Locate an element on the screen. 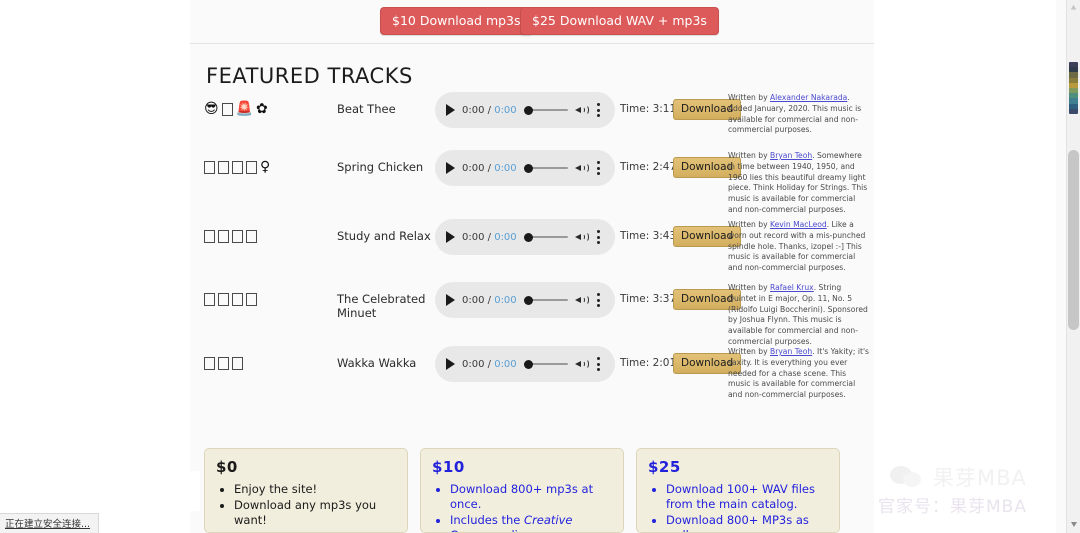 The width and height of the screenshot is (1080, 533). section-divider is located at coordinates (532, 43).